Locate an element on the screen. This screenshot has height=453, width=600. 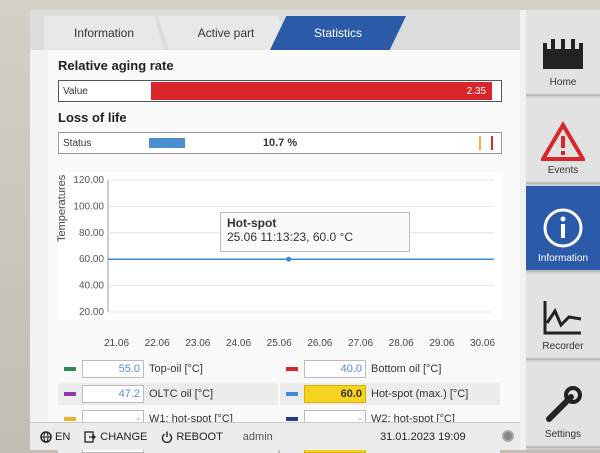
chart-xtick-label: 26.06 is located at coordinates (320, 343).